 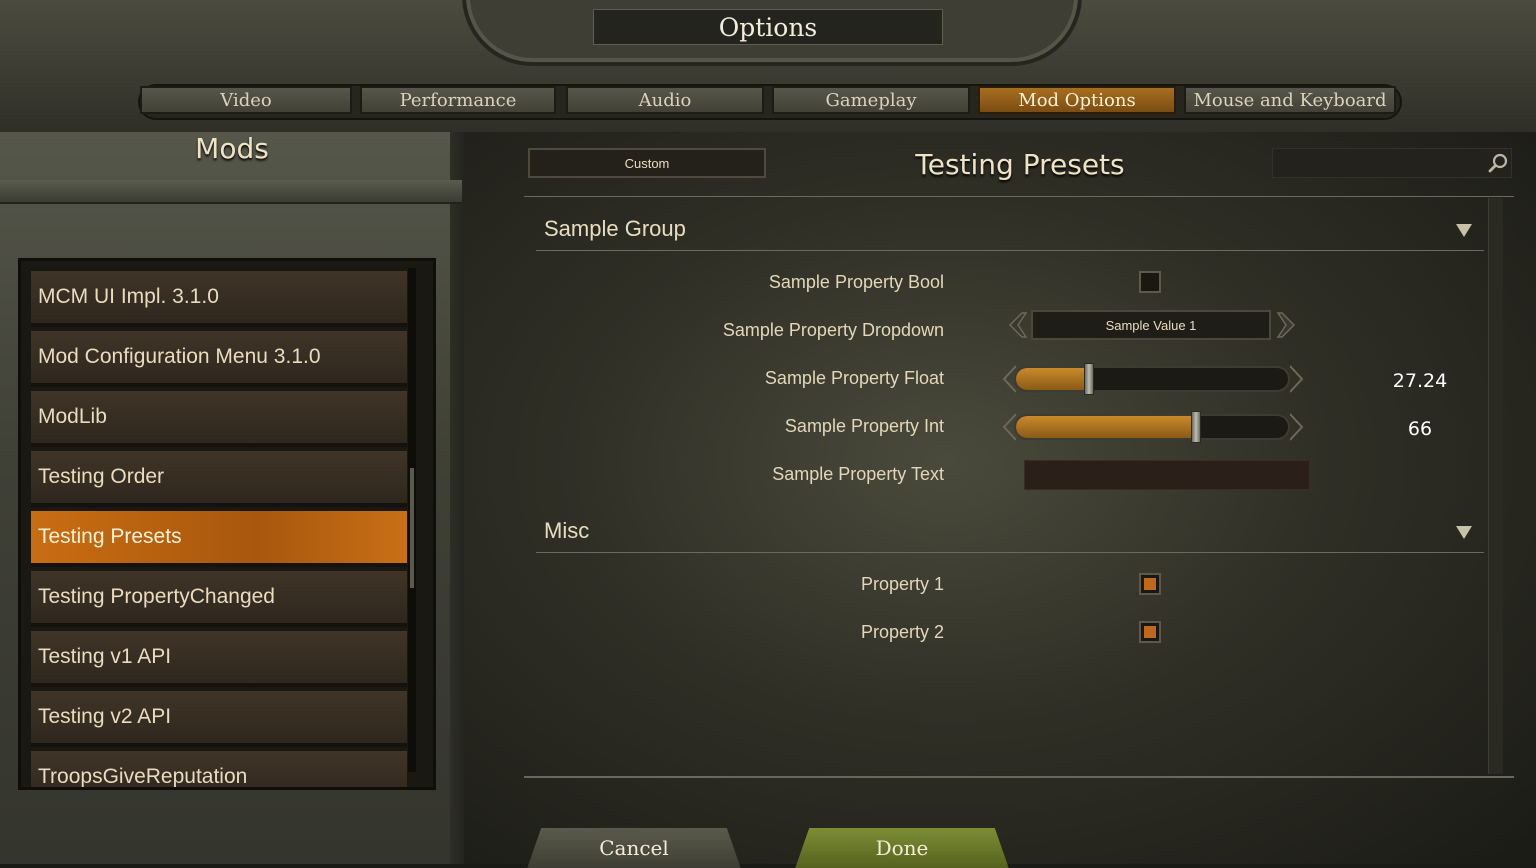 I want to click on tab-mod-options: Mod Options, so click(x=1077, y=100).